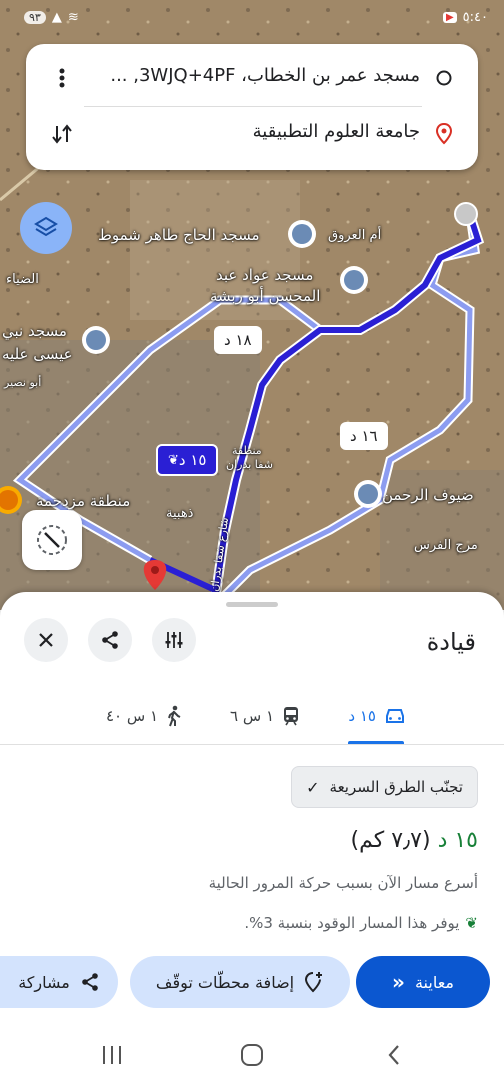 Image resolution: width=504 pixels, height=1084 pixels. Describe the element at coordinates (265, 275) in the screenshot. I see `mosque-label-awad-1: مسجد عواد عبد` at that location.